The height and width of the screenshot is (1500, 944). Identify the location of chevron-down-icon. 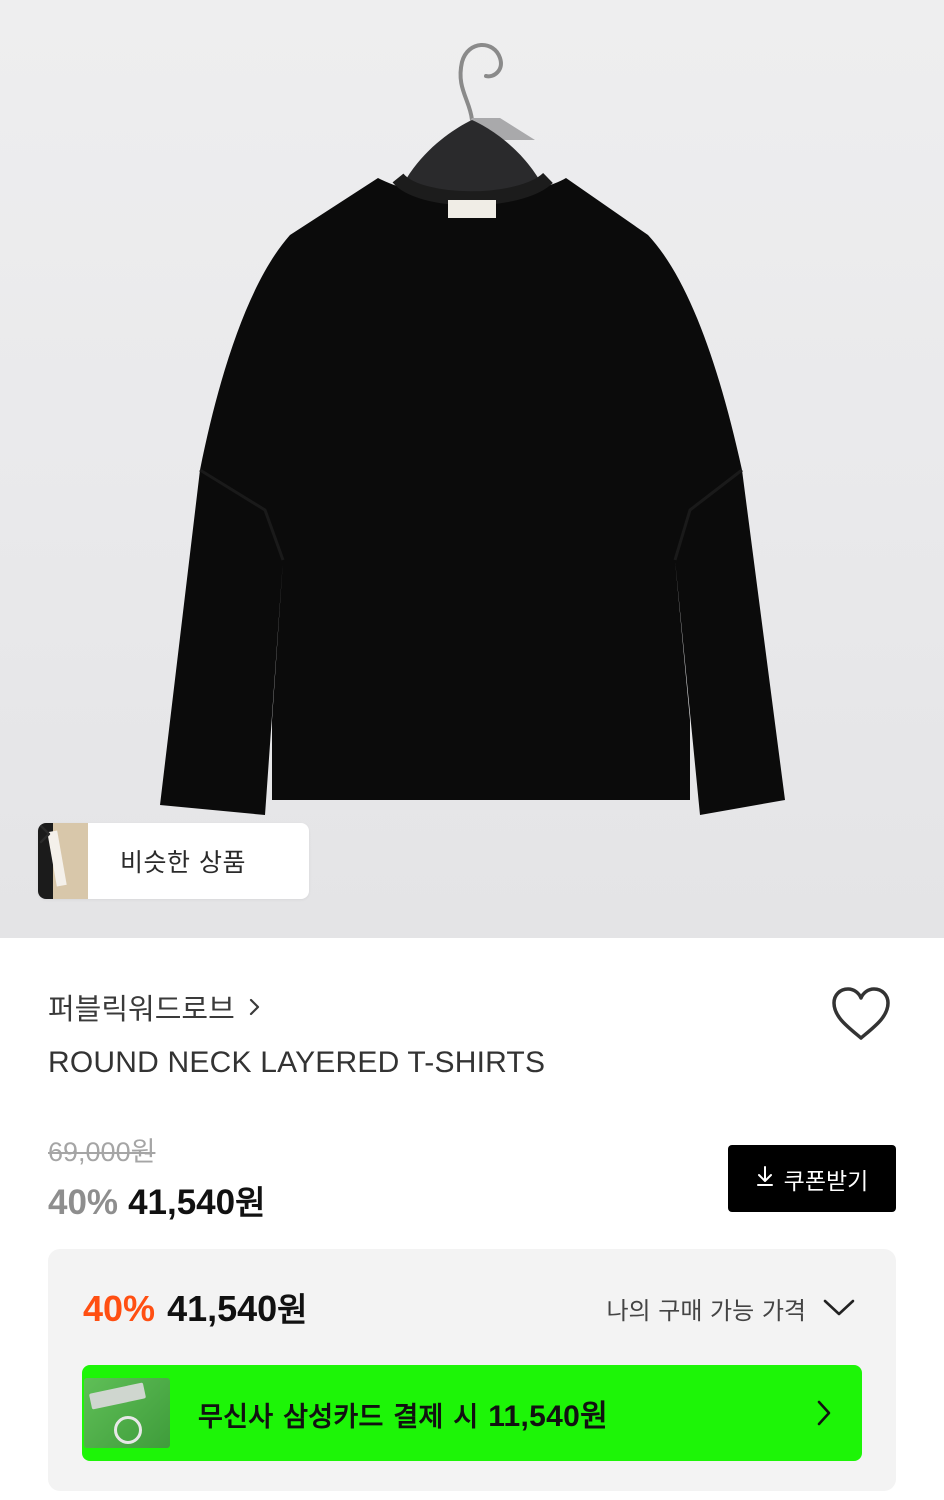
(839, 1309).